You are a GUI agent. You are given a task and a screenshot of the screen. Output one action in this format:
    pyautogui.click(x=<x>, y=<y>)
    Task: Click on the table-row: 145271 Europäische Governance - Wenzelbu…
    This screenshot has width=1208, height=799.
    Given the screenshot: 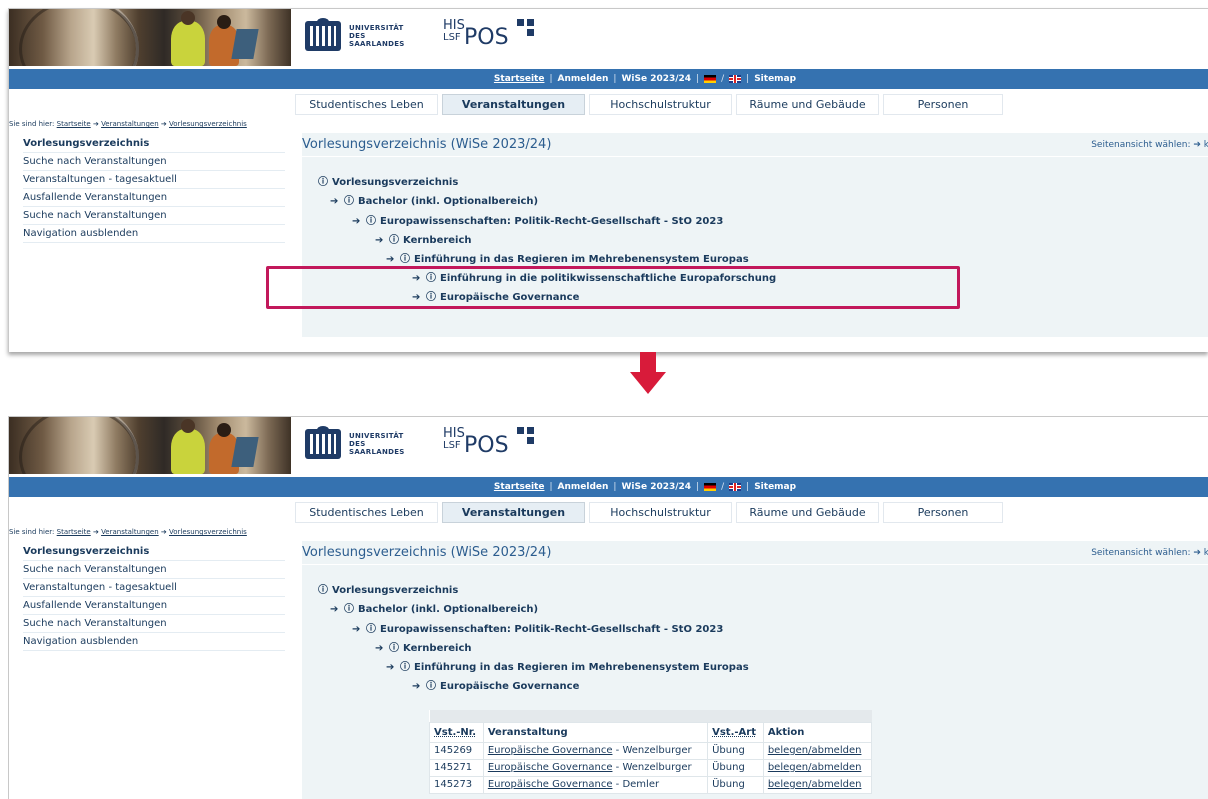 What is the action you would take?
    pyautogui.click(x=651, y=767)
    